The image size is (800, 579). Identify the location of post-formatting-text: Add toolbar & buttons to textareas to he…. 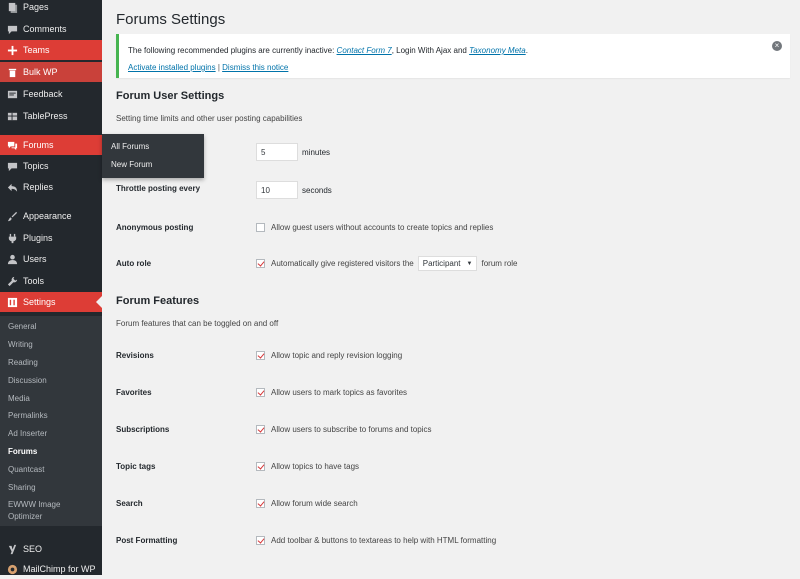
(384, 540).